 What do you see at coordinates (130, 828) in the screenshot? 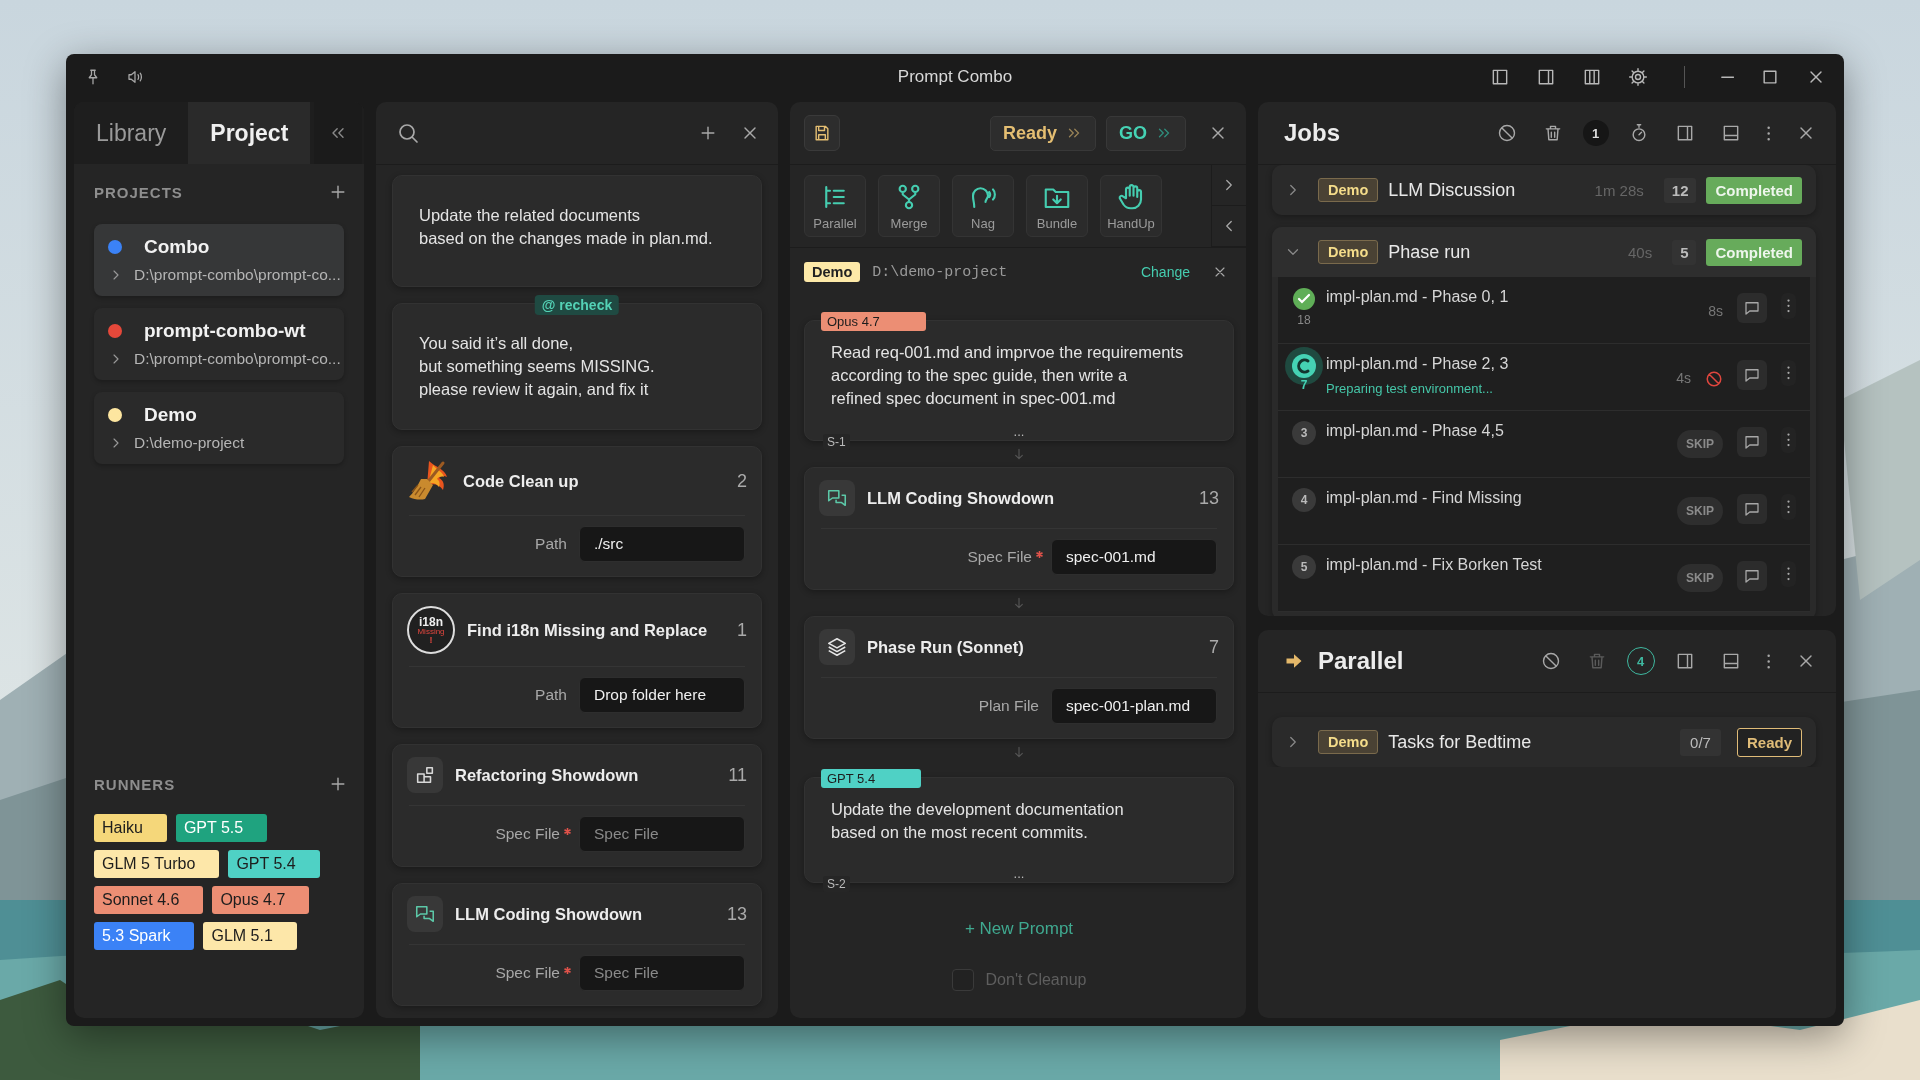
I see `runner-chip: Haiku` at bounding box center [130, 828].